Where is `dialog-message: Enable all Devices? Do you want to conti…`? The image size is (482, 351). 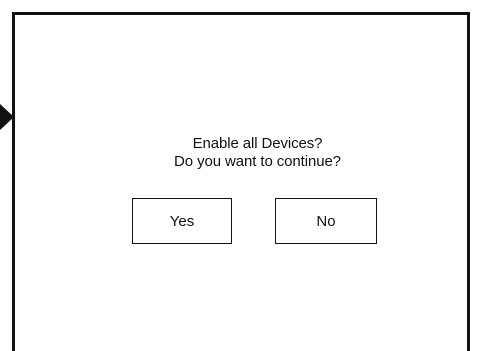 dialog-message: Enable all Devices? Do you want to conti… is located at coordinates (247, 153).